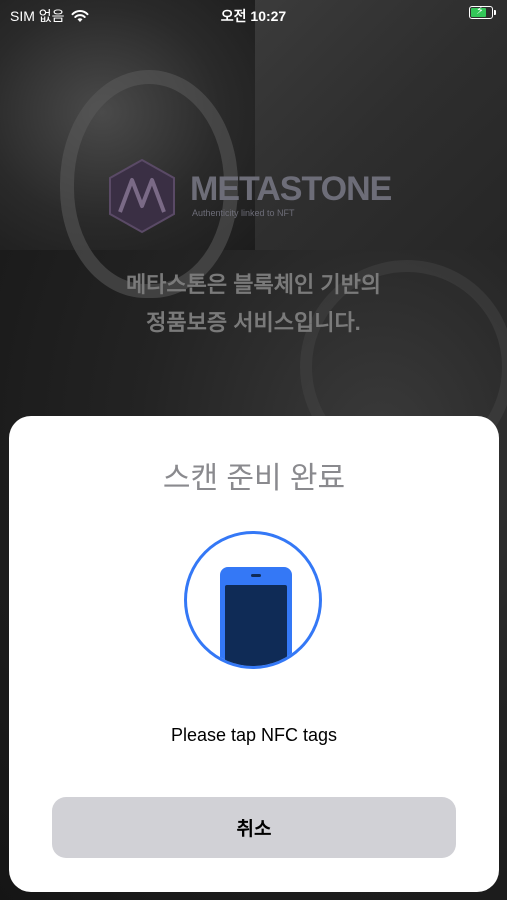  I want to click on logo-tagline: Authenticity linked to NFT, so click(243, 213).